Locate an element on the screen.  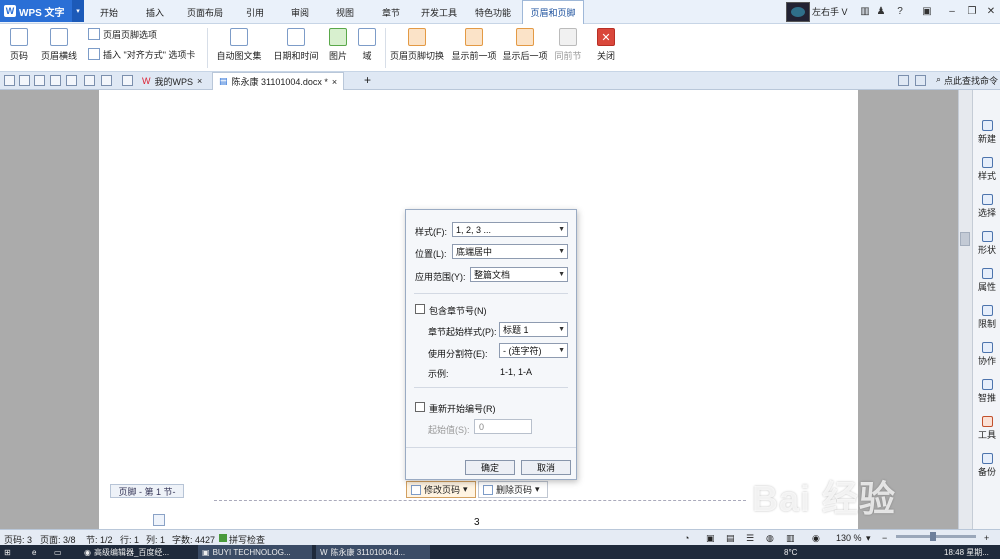
zoom-value: 130 % is located at coordinates (849, 538).